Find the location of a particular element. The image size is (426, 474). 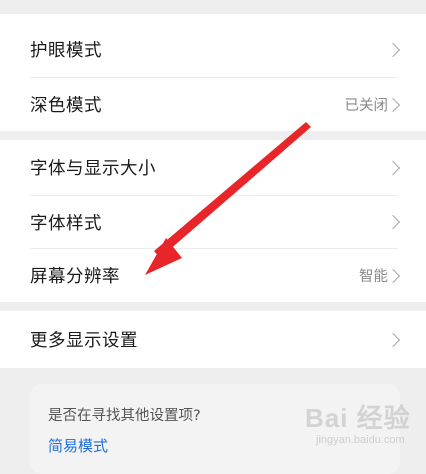

annotation-arrow-icon is located at coordinates (228, 198).